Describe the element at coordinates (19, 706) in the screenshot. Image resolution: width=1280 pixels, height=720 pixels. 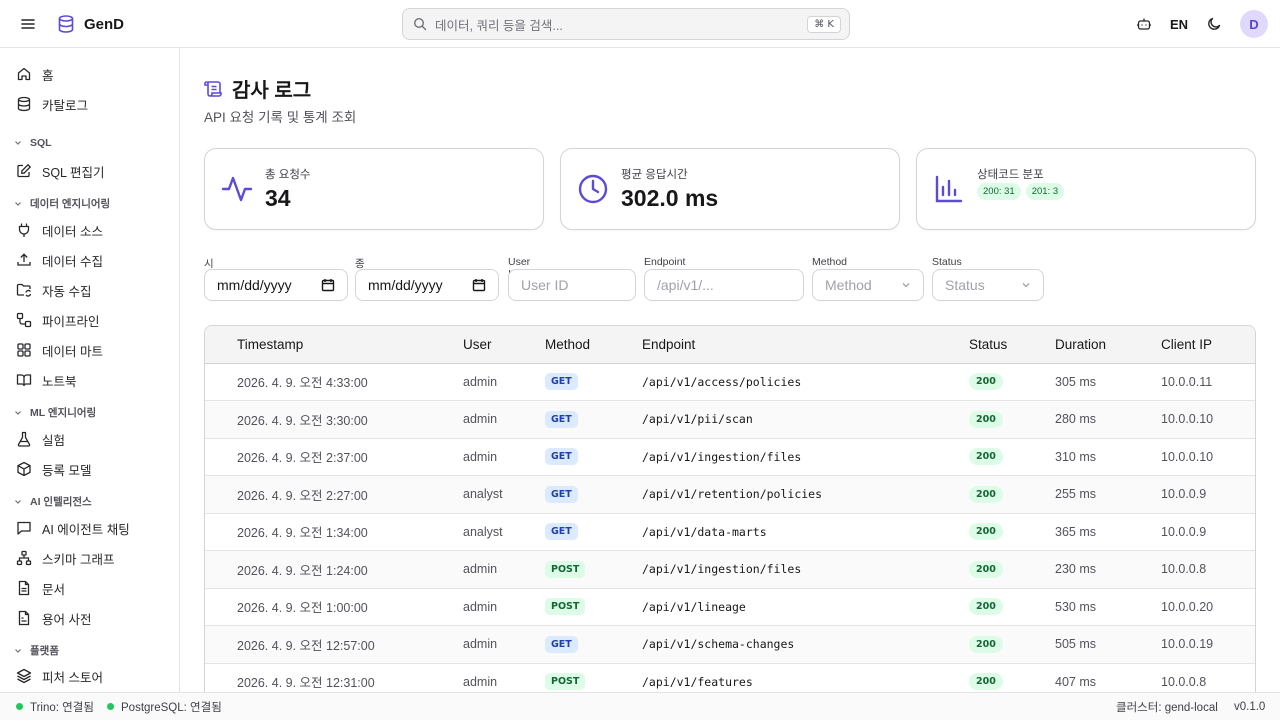
I see `connected-dot` at that location.